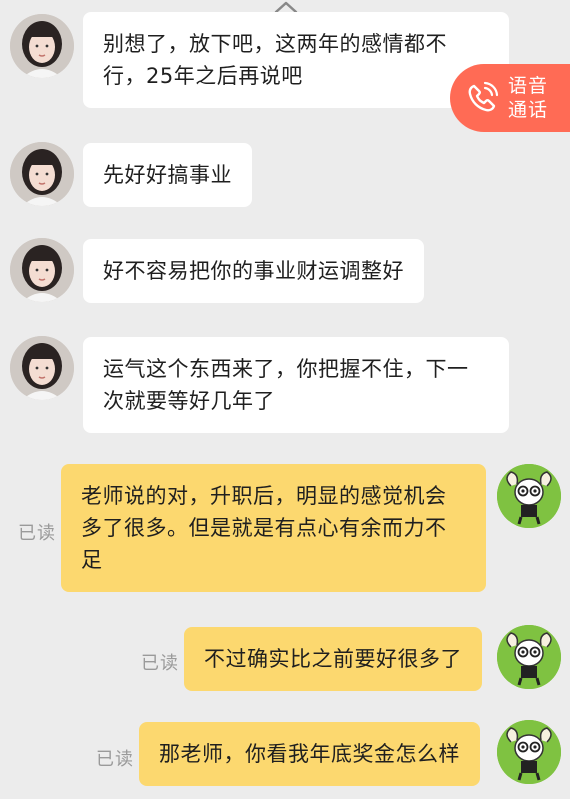  What do you see at coordinates (253, 271) in the screenshot?
I see `incoming-message: 好不容易把你的事业财运调整好` at bounding box center [253, 271].